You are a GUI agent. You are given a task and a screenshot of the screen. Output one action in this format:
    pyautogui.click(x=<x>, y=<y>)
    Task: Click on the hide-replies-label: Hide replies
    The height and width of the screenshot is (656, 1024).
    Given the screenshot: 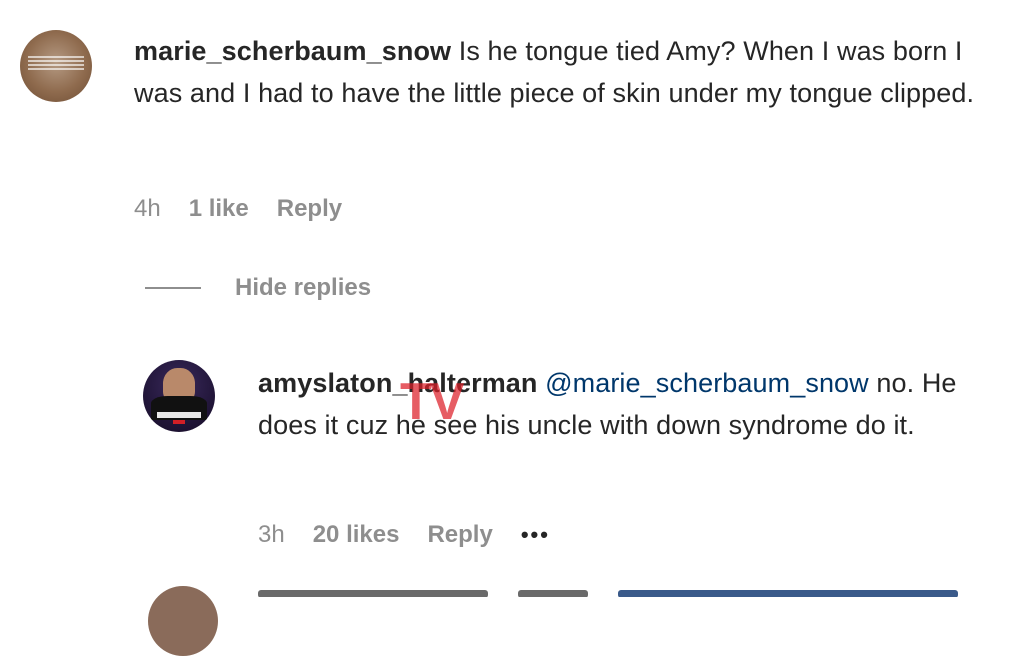 What is the action you would take?
    pyautogui.click(x=303, y=287)
    